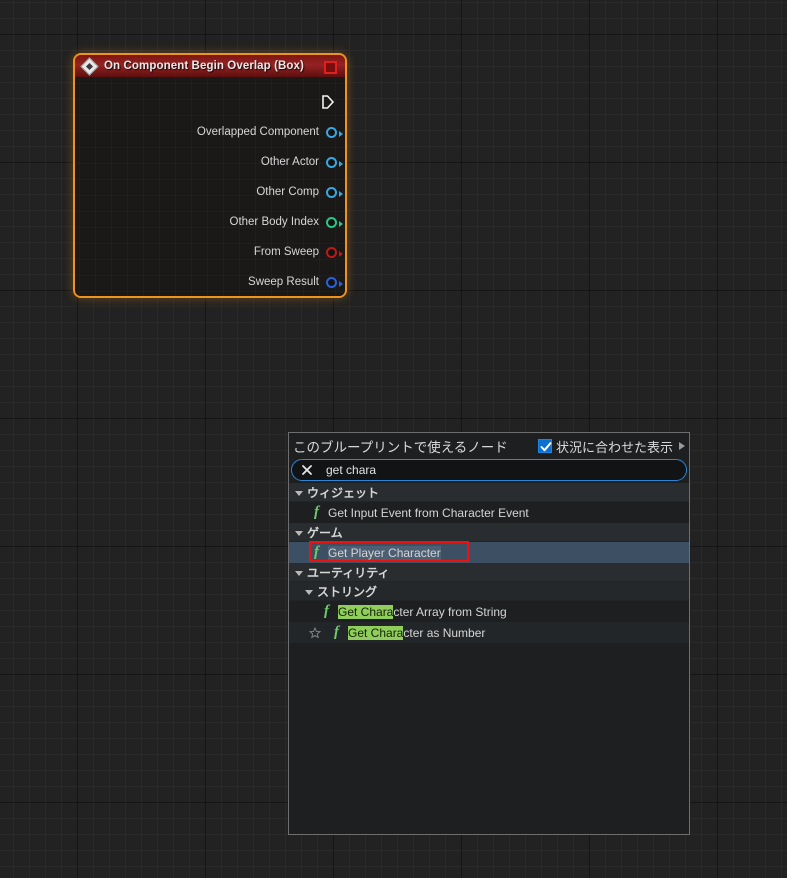  Describe the element at coordinates (330, 67) in the screenshot. I see `delegate-output-pin` at that location.